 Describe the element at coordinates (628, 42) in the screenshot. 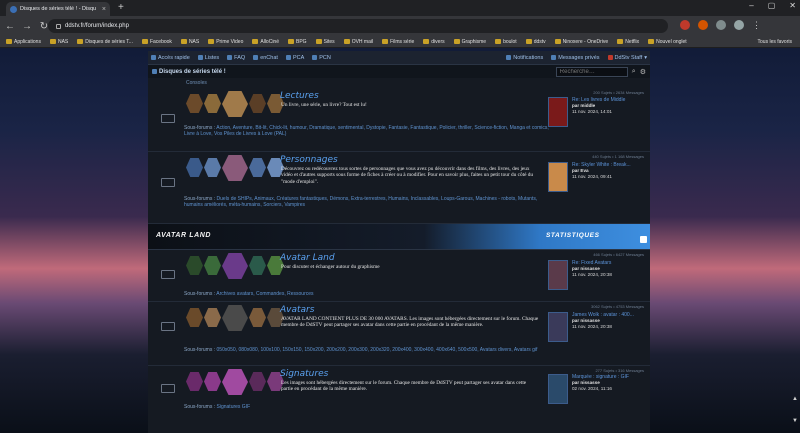

I see `bookmark-item: Netflix` at that location.